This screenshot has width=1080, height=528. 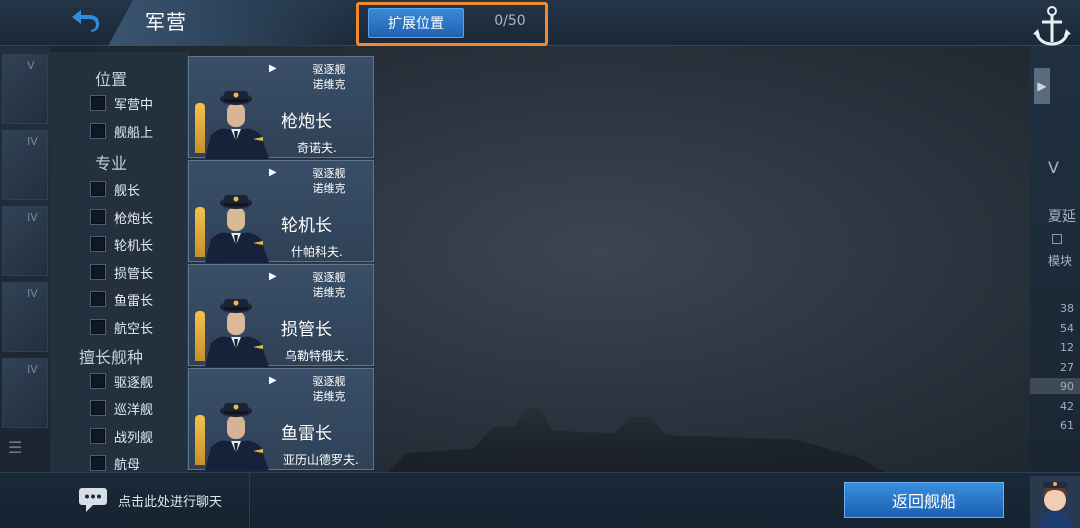 I want to click on chevron-right-icon: ▶, so click(x=1042, y=86).